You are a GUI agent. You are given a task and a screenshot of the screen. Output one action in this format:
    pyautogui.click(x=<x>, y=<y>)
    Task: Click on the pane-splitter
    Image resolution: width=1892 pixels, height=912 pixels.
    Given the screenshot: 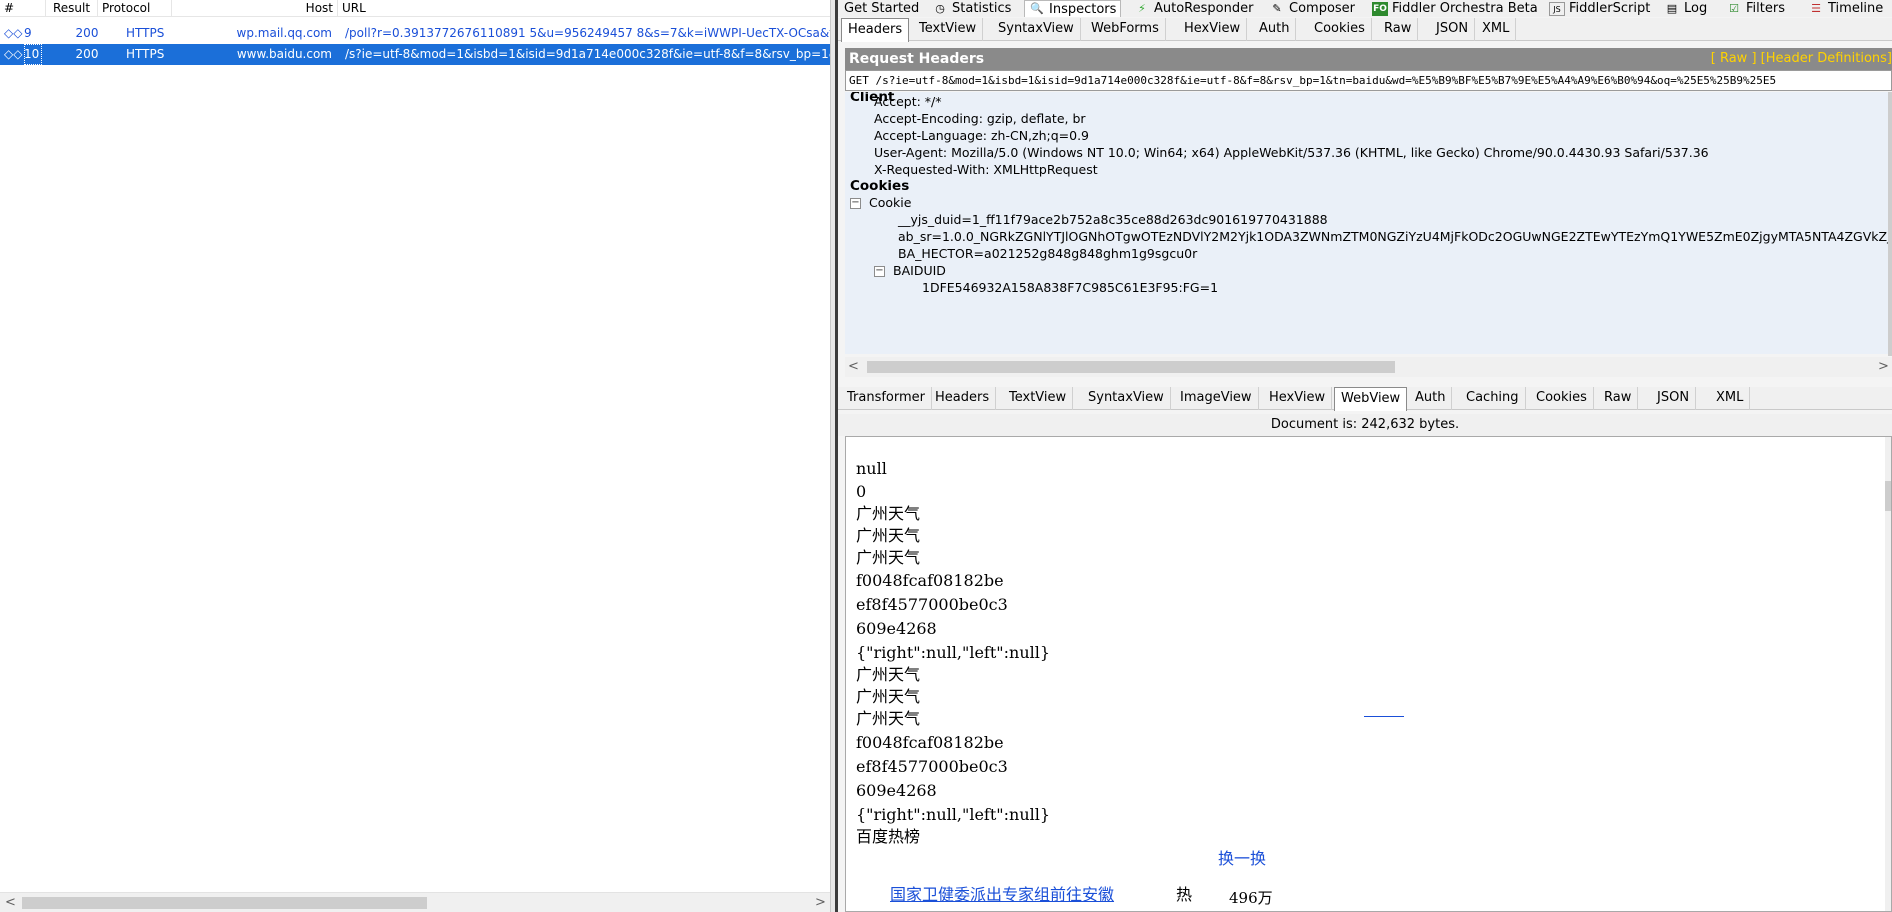 What is the action you would take?
    pyautogui.click(x=834, y=456)
    